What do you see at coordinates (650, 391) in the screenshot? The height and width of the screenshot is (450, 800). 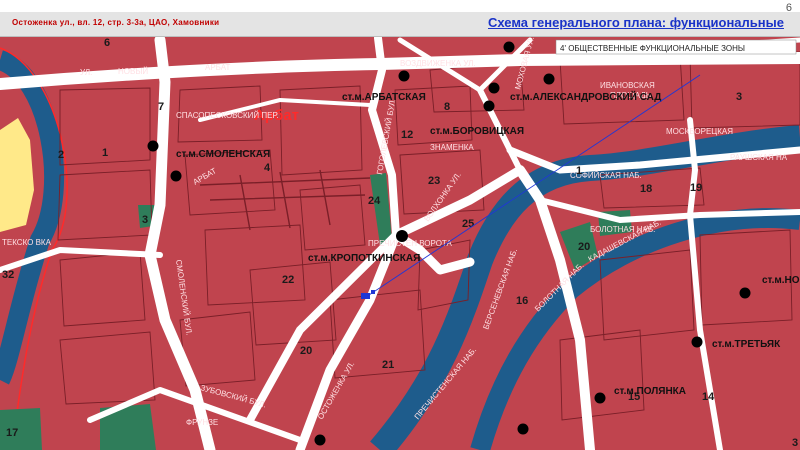 I see `metro-label: ст.м.ПОЛЯНКА` at bounding box center [650, 391].